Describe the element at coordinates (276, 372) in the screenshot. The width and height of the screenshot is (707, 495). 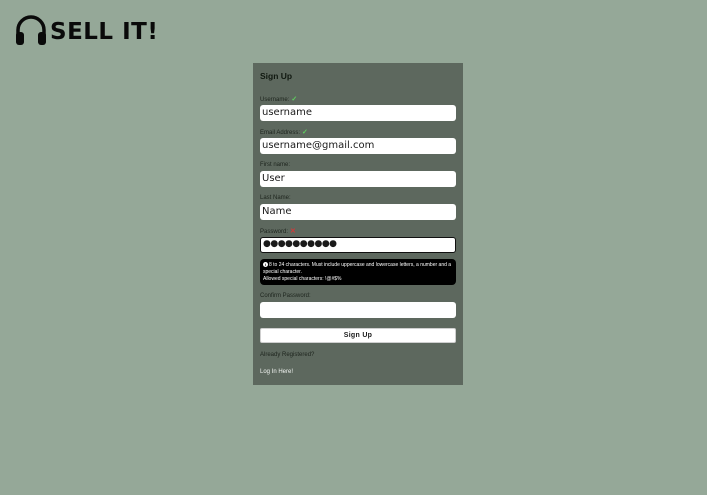
I see `login-link: Log In Here!` at that location.